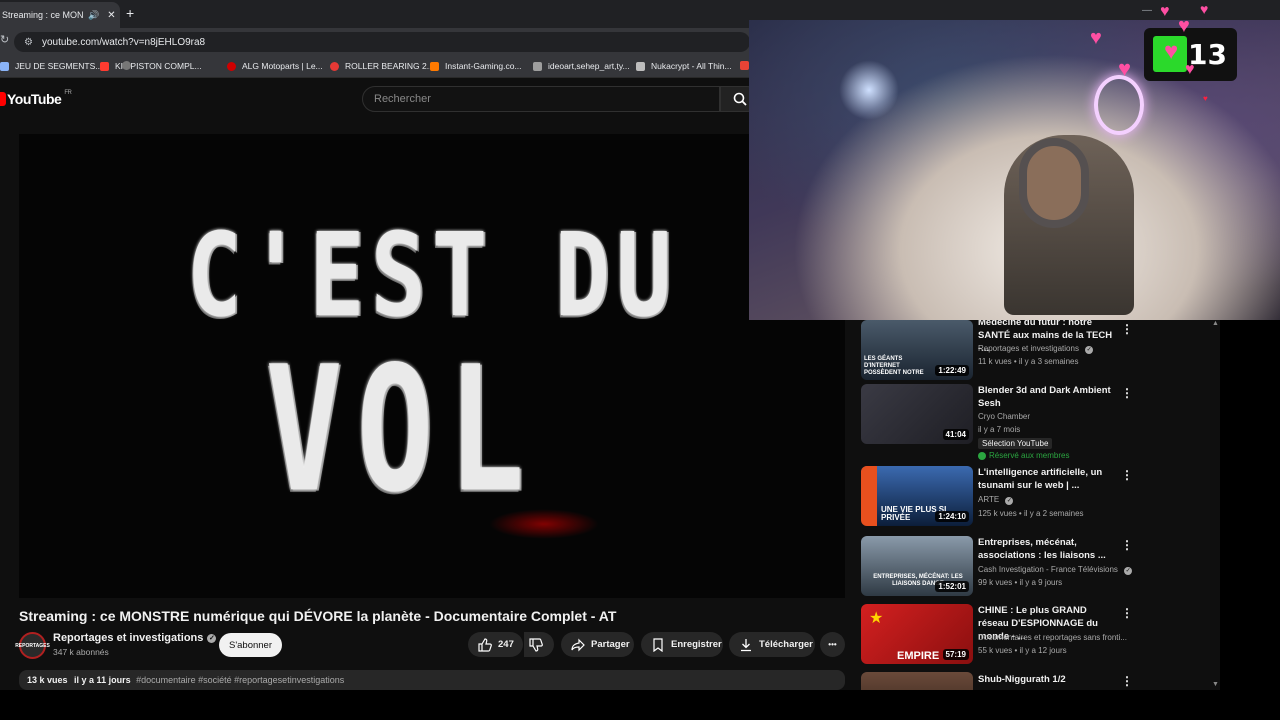 The height and width of the screenshot is (720, 1280). Describe the element at coordinates (918, 656) in the screenshot. I see `thumbnail-text: EMPIRE` at that location.